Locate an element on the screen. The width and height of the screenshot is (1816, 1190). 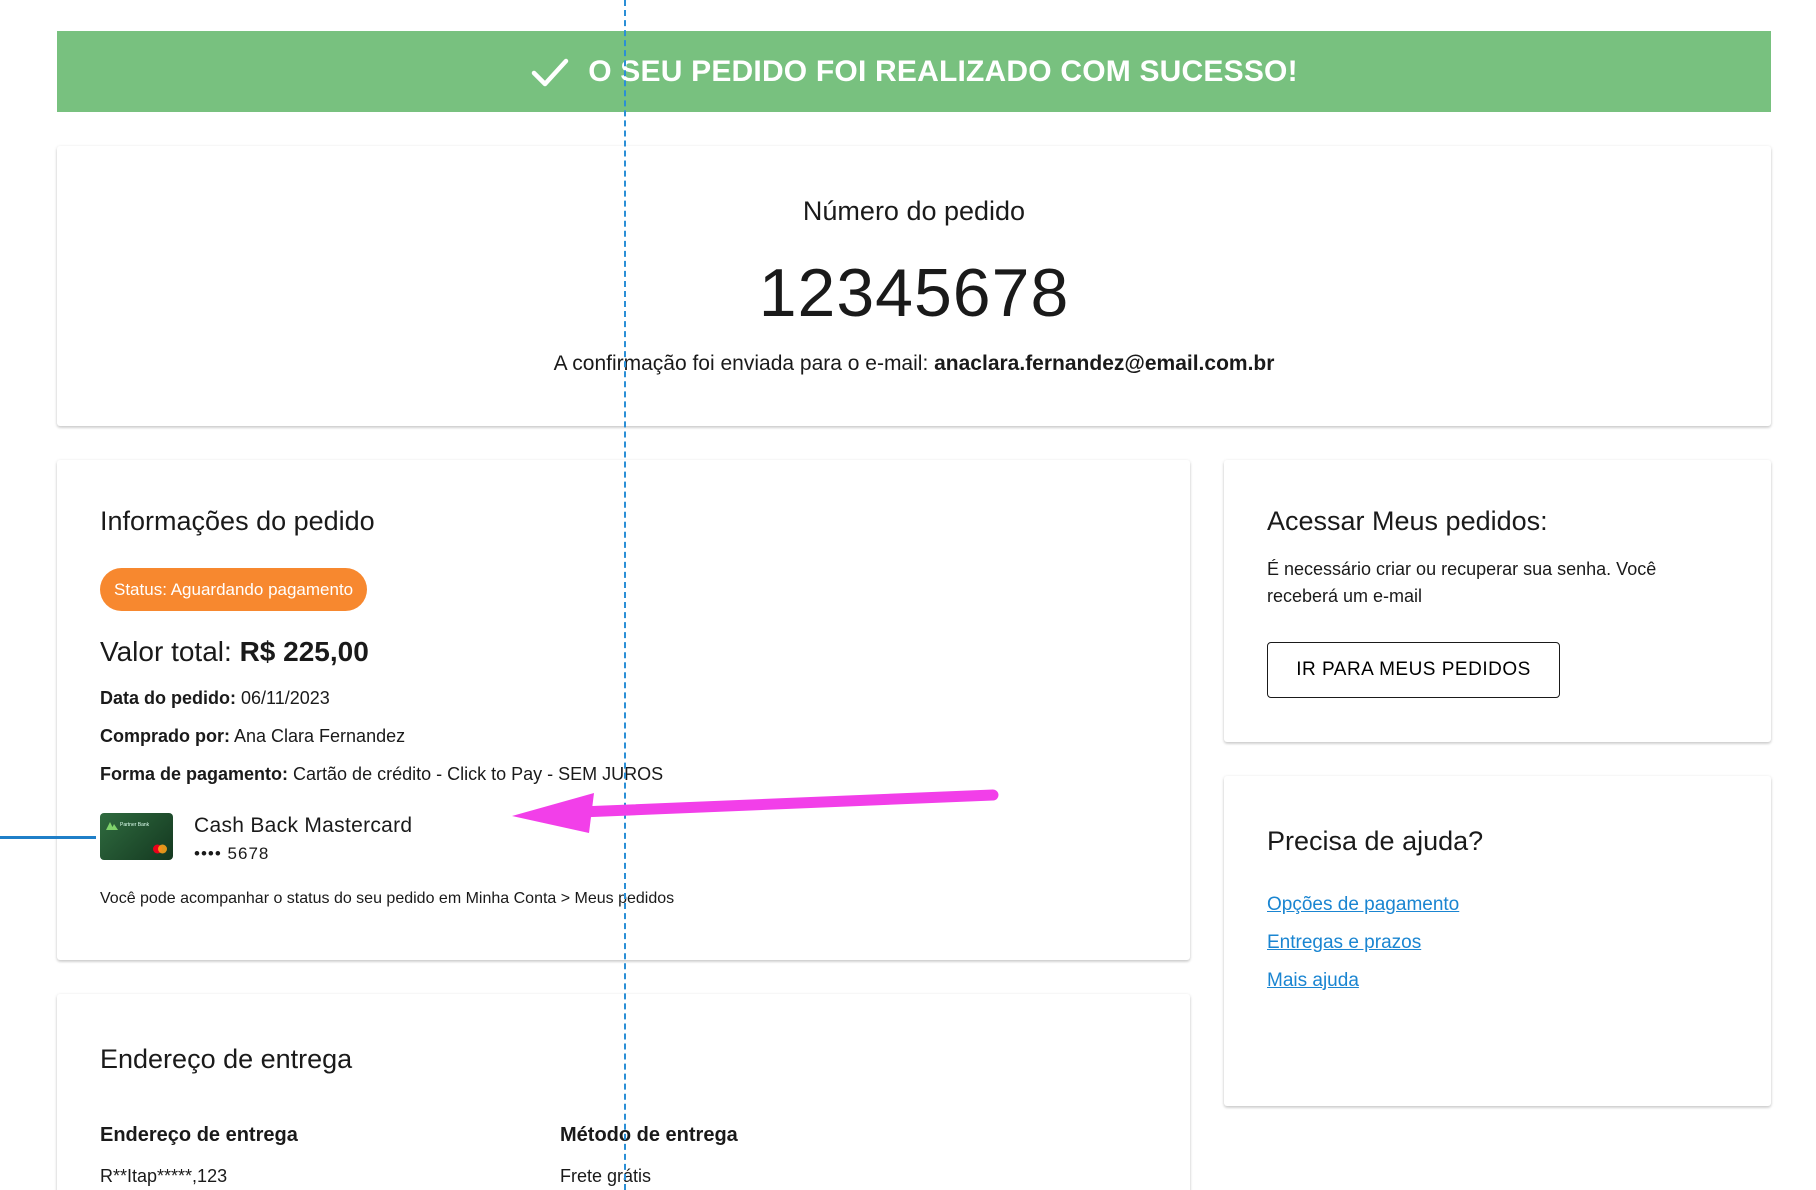
payment-method-label: Forma de pagamento: is located at coordinates (194, 774).